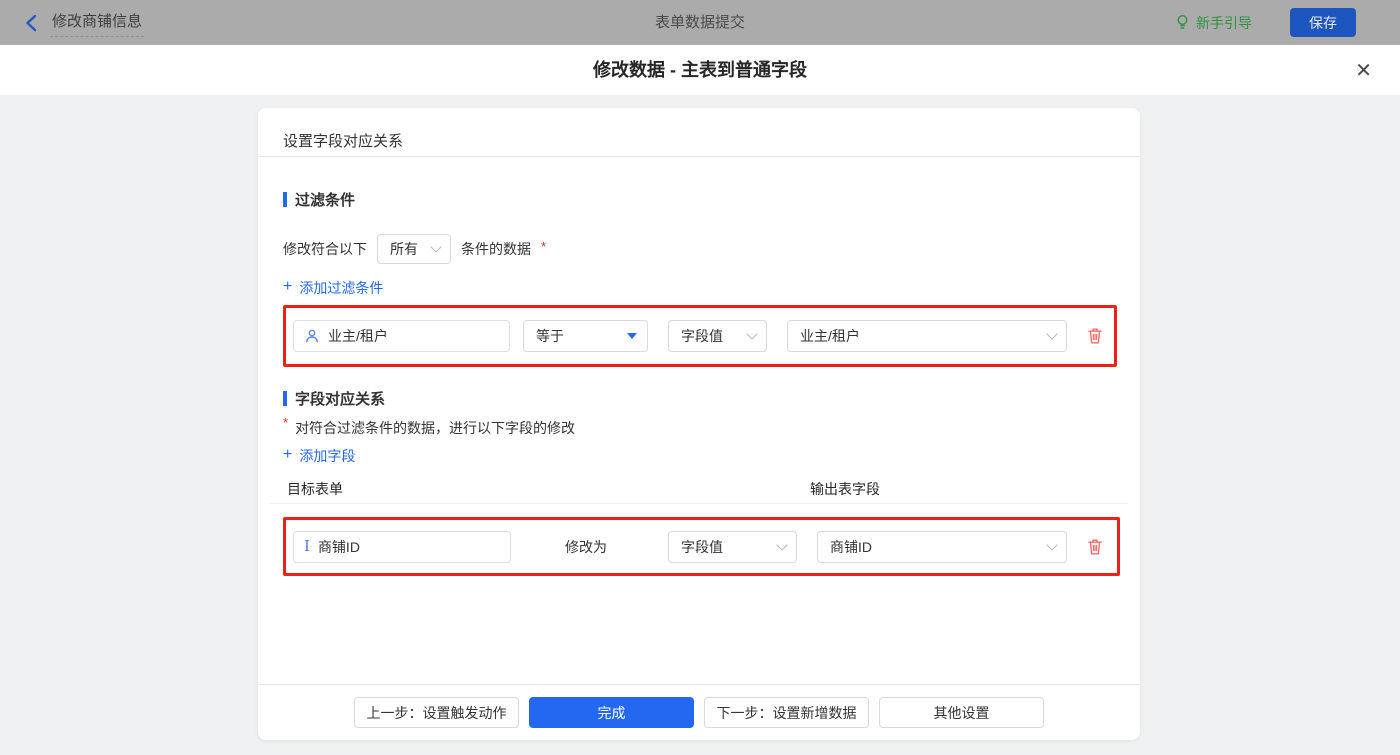 This screenshot has width=1400, height=755. I want to click on filter-value-type-value: 字段值, so click(702, 336).